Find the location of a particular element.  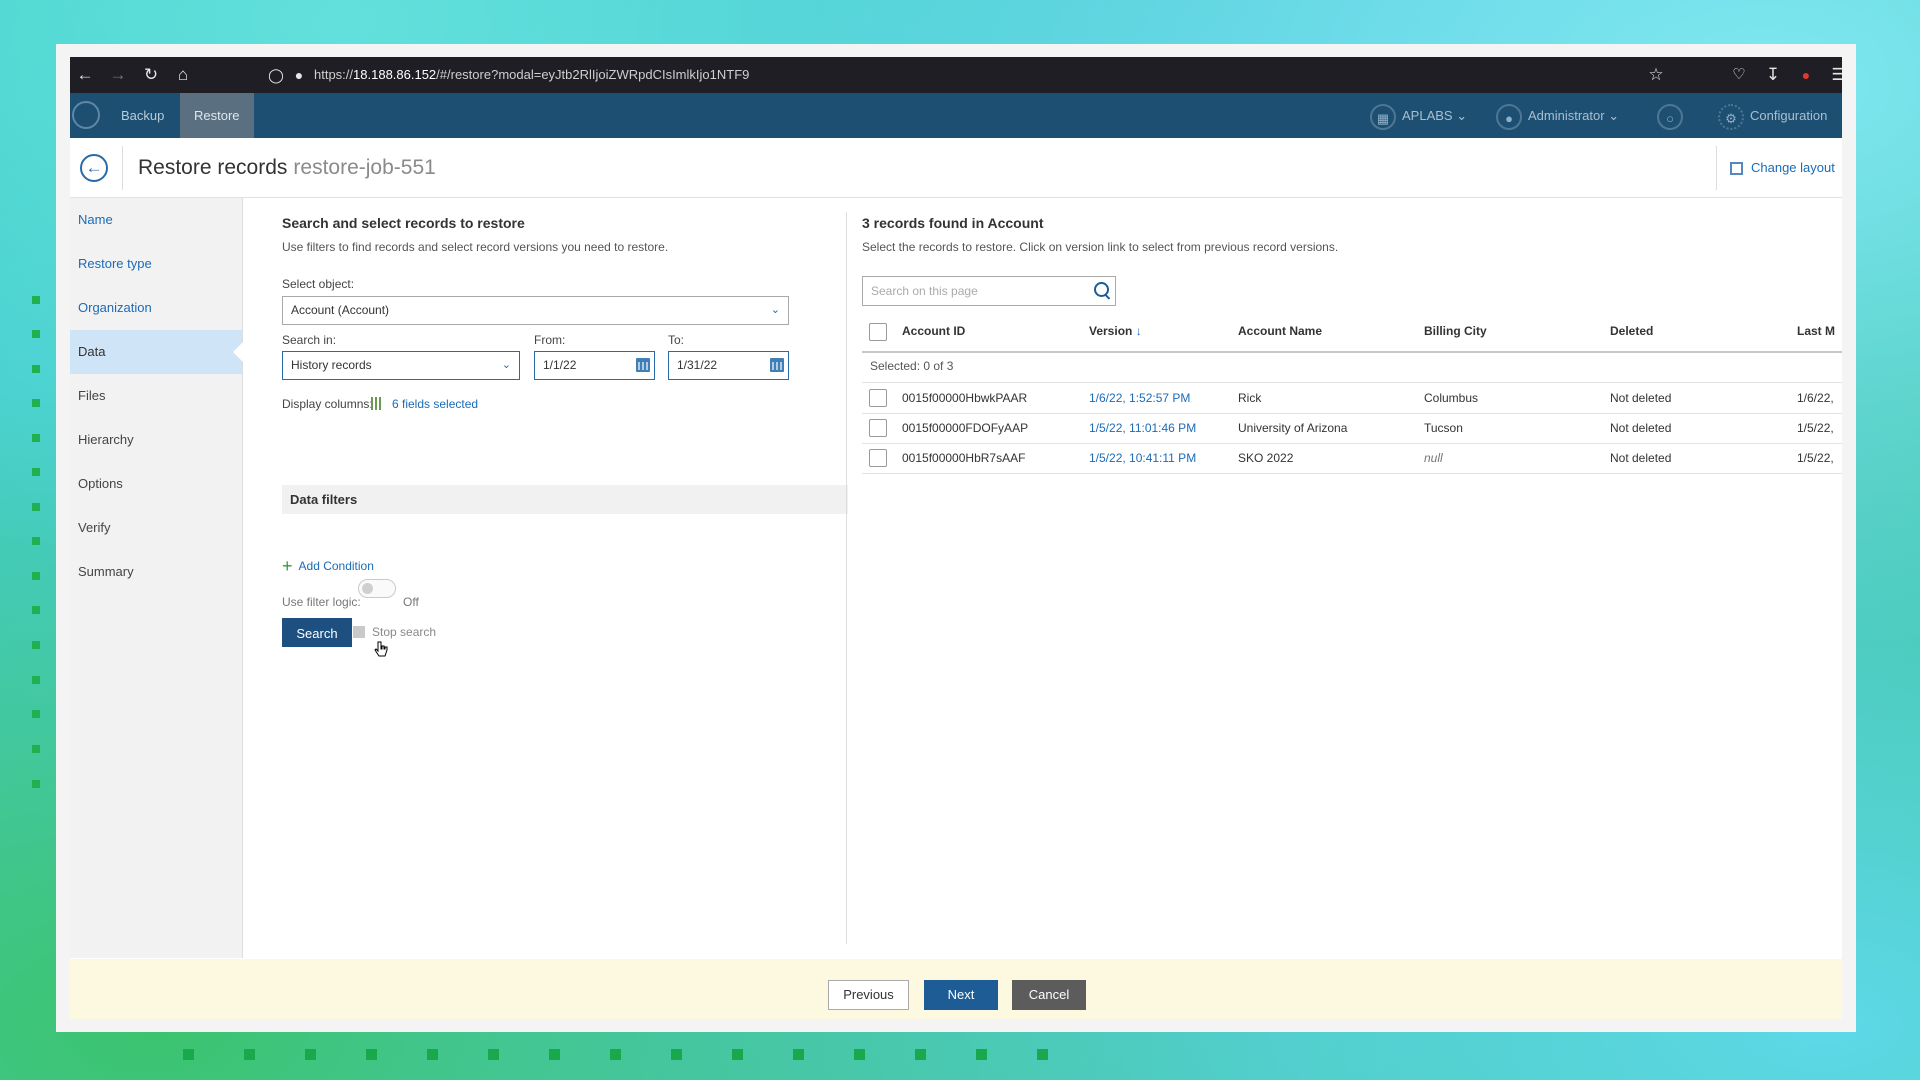

sidebar-item-organization: Organization is located at coordinates (156, 308).